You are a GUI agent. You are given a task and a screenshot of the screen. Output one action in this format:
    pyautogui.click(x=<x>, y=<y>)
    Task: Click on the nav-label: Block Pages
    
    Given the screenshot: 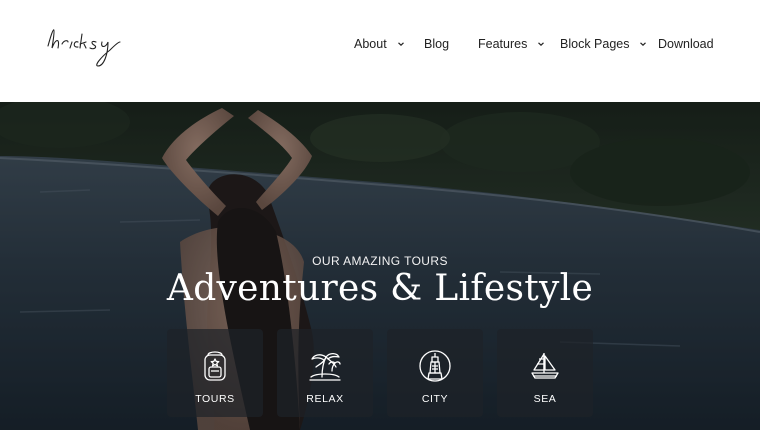 What is the action you would take?
    pyautogui.click(x=595, y=44)
    